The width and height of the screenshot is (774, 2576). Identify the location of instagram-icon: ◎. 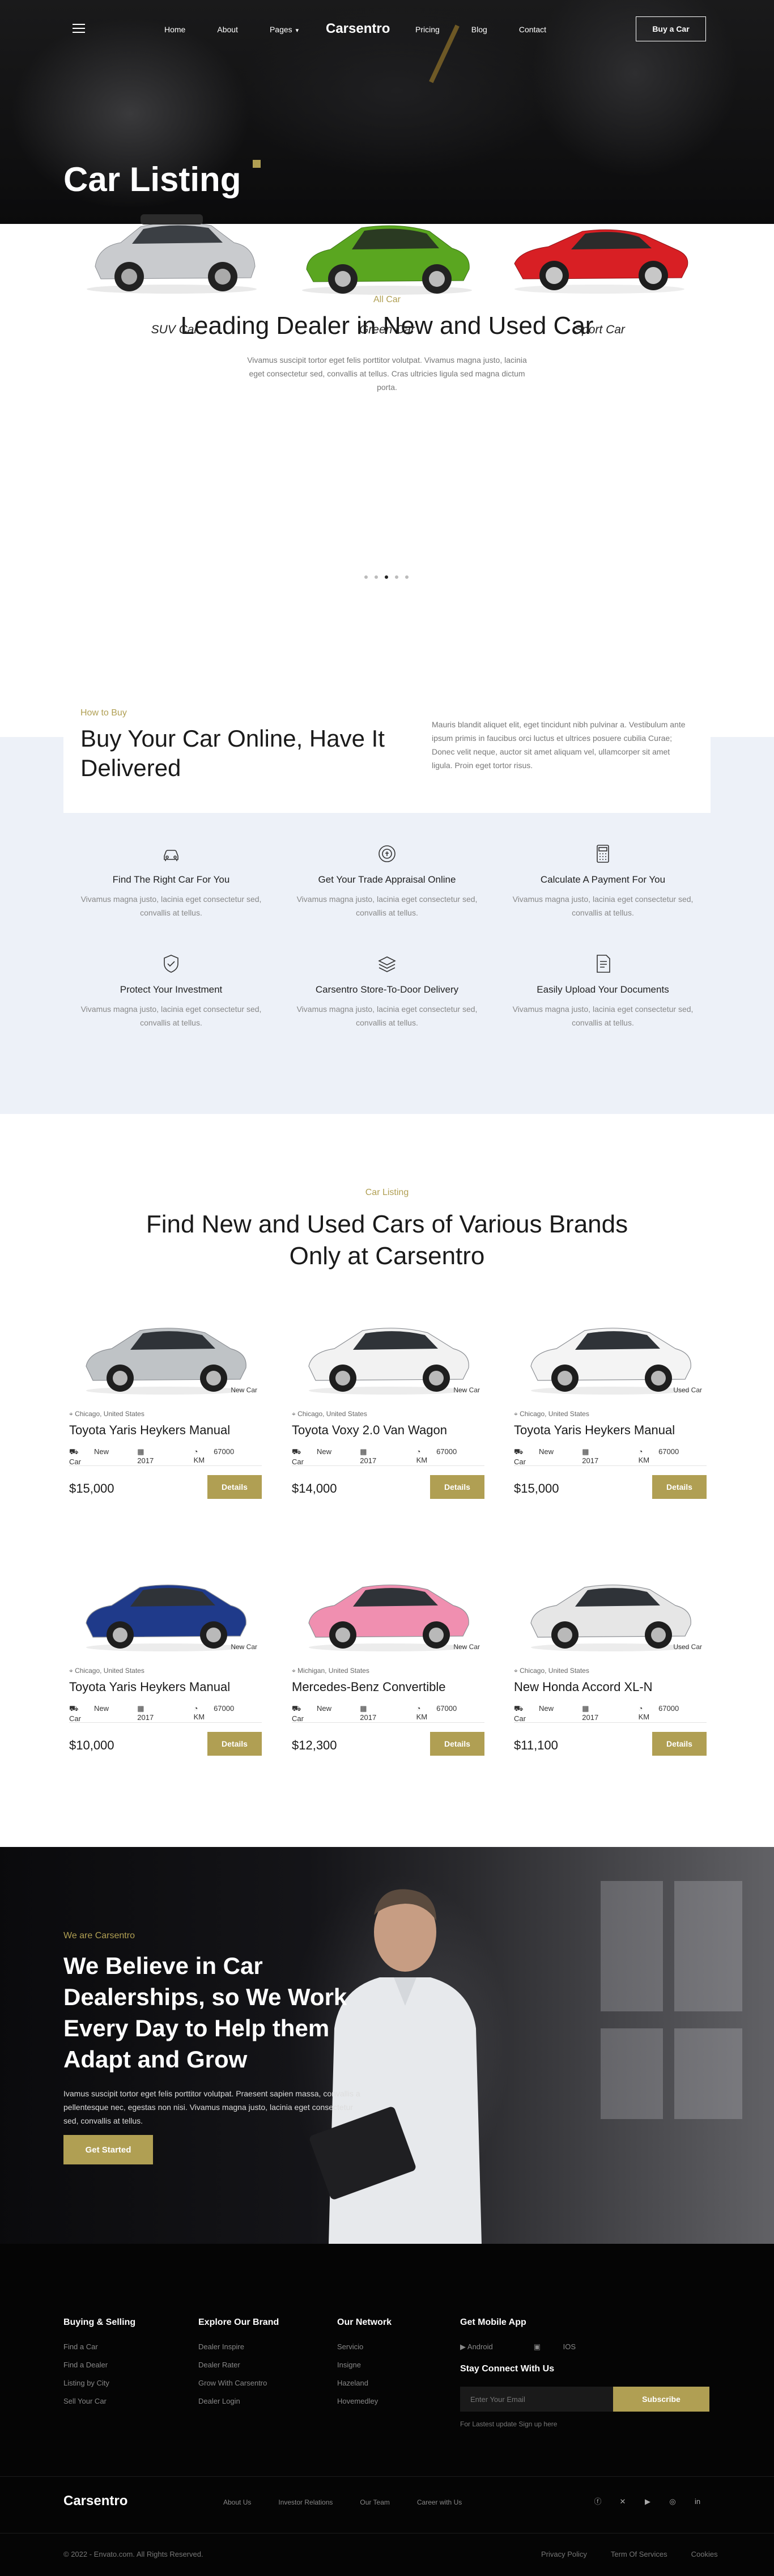
(673, 2502).